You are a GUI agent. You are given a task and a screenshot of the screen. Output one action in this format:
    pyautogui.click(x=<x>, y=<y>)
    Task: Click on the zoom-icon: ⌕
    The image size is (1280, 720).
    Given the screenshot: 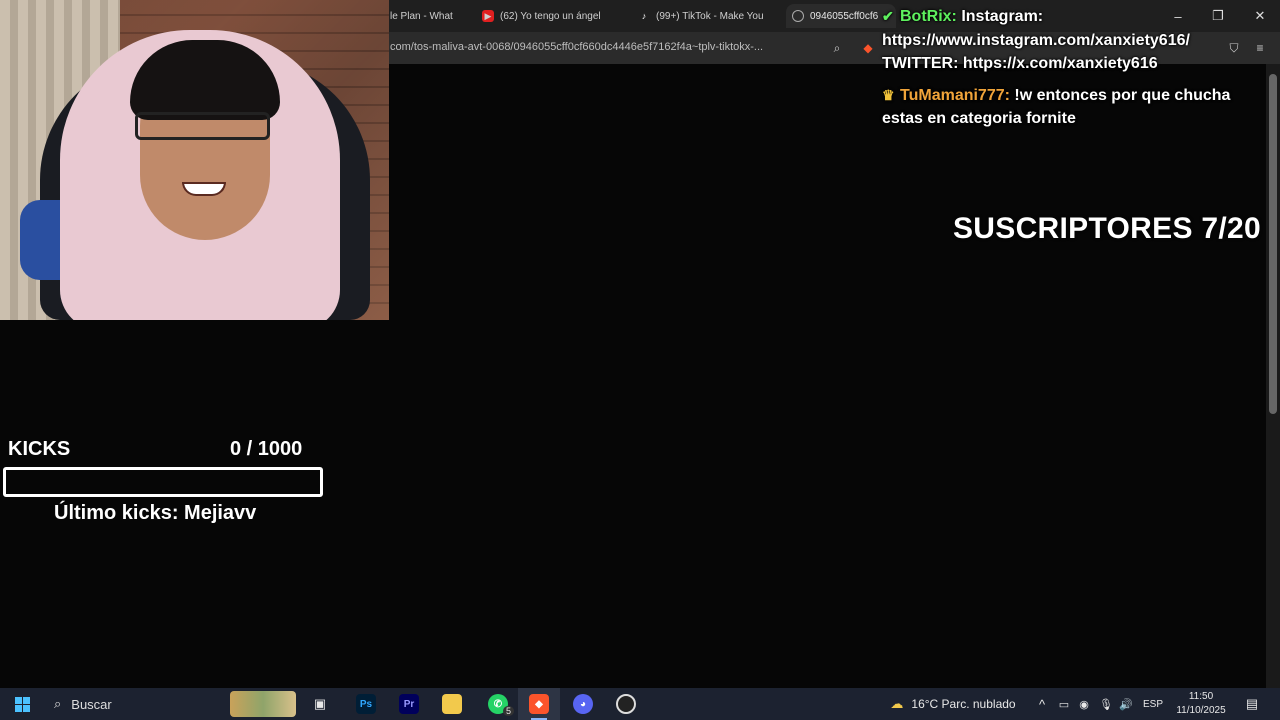 What is the action you would take?
    pyautogui.click(x=837, y=48)
    